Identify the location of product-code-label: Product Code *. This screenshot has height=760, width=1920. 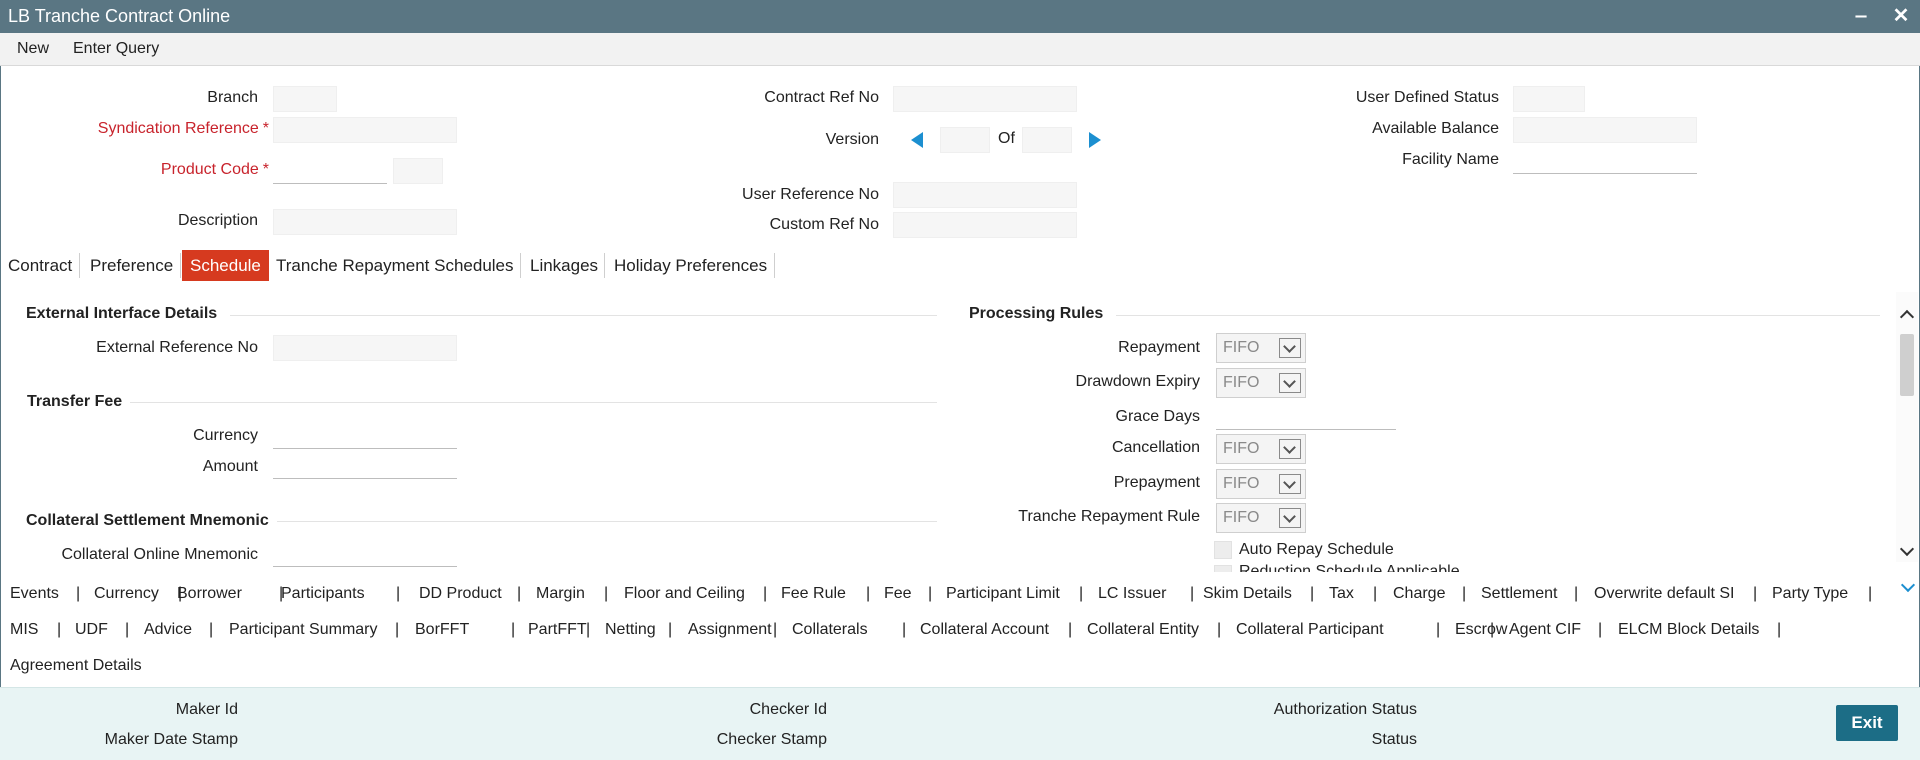
(214, 169).